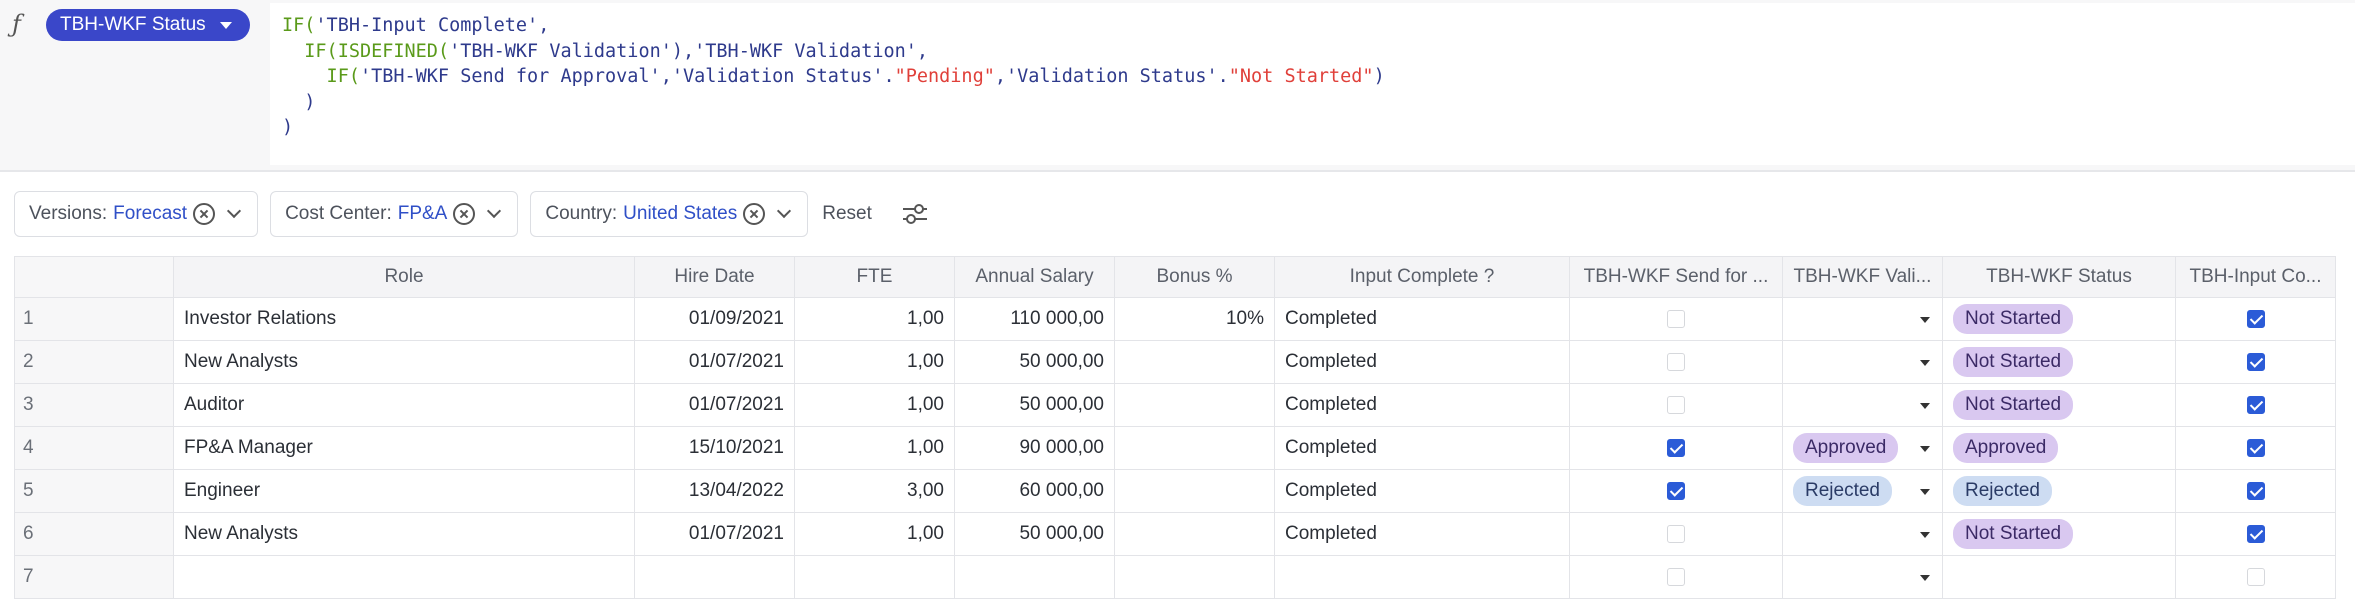  I want to click on cell-input-complete, so click(1422, 577).